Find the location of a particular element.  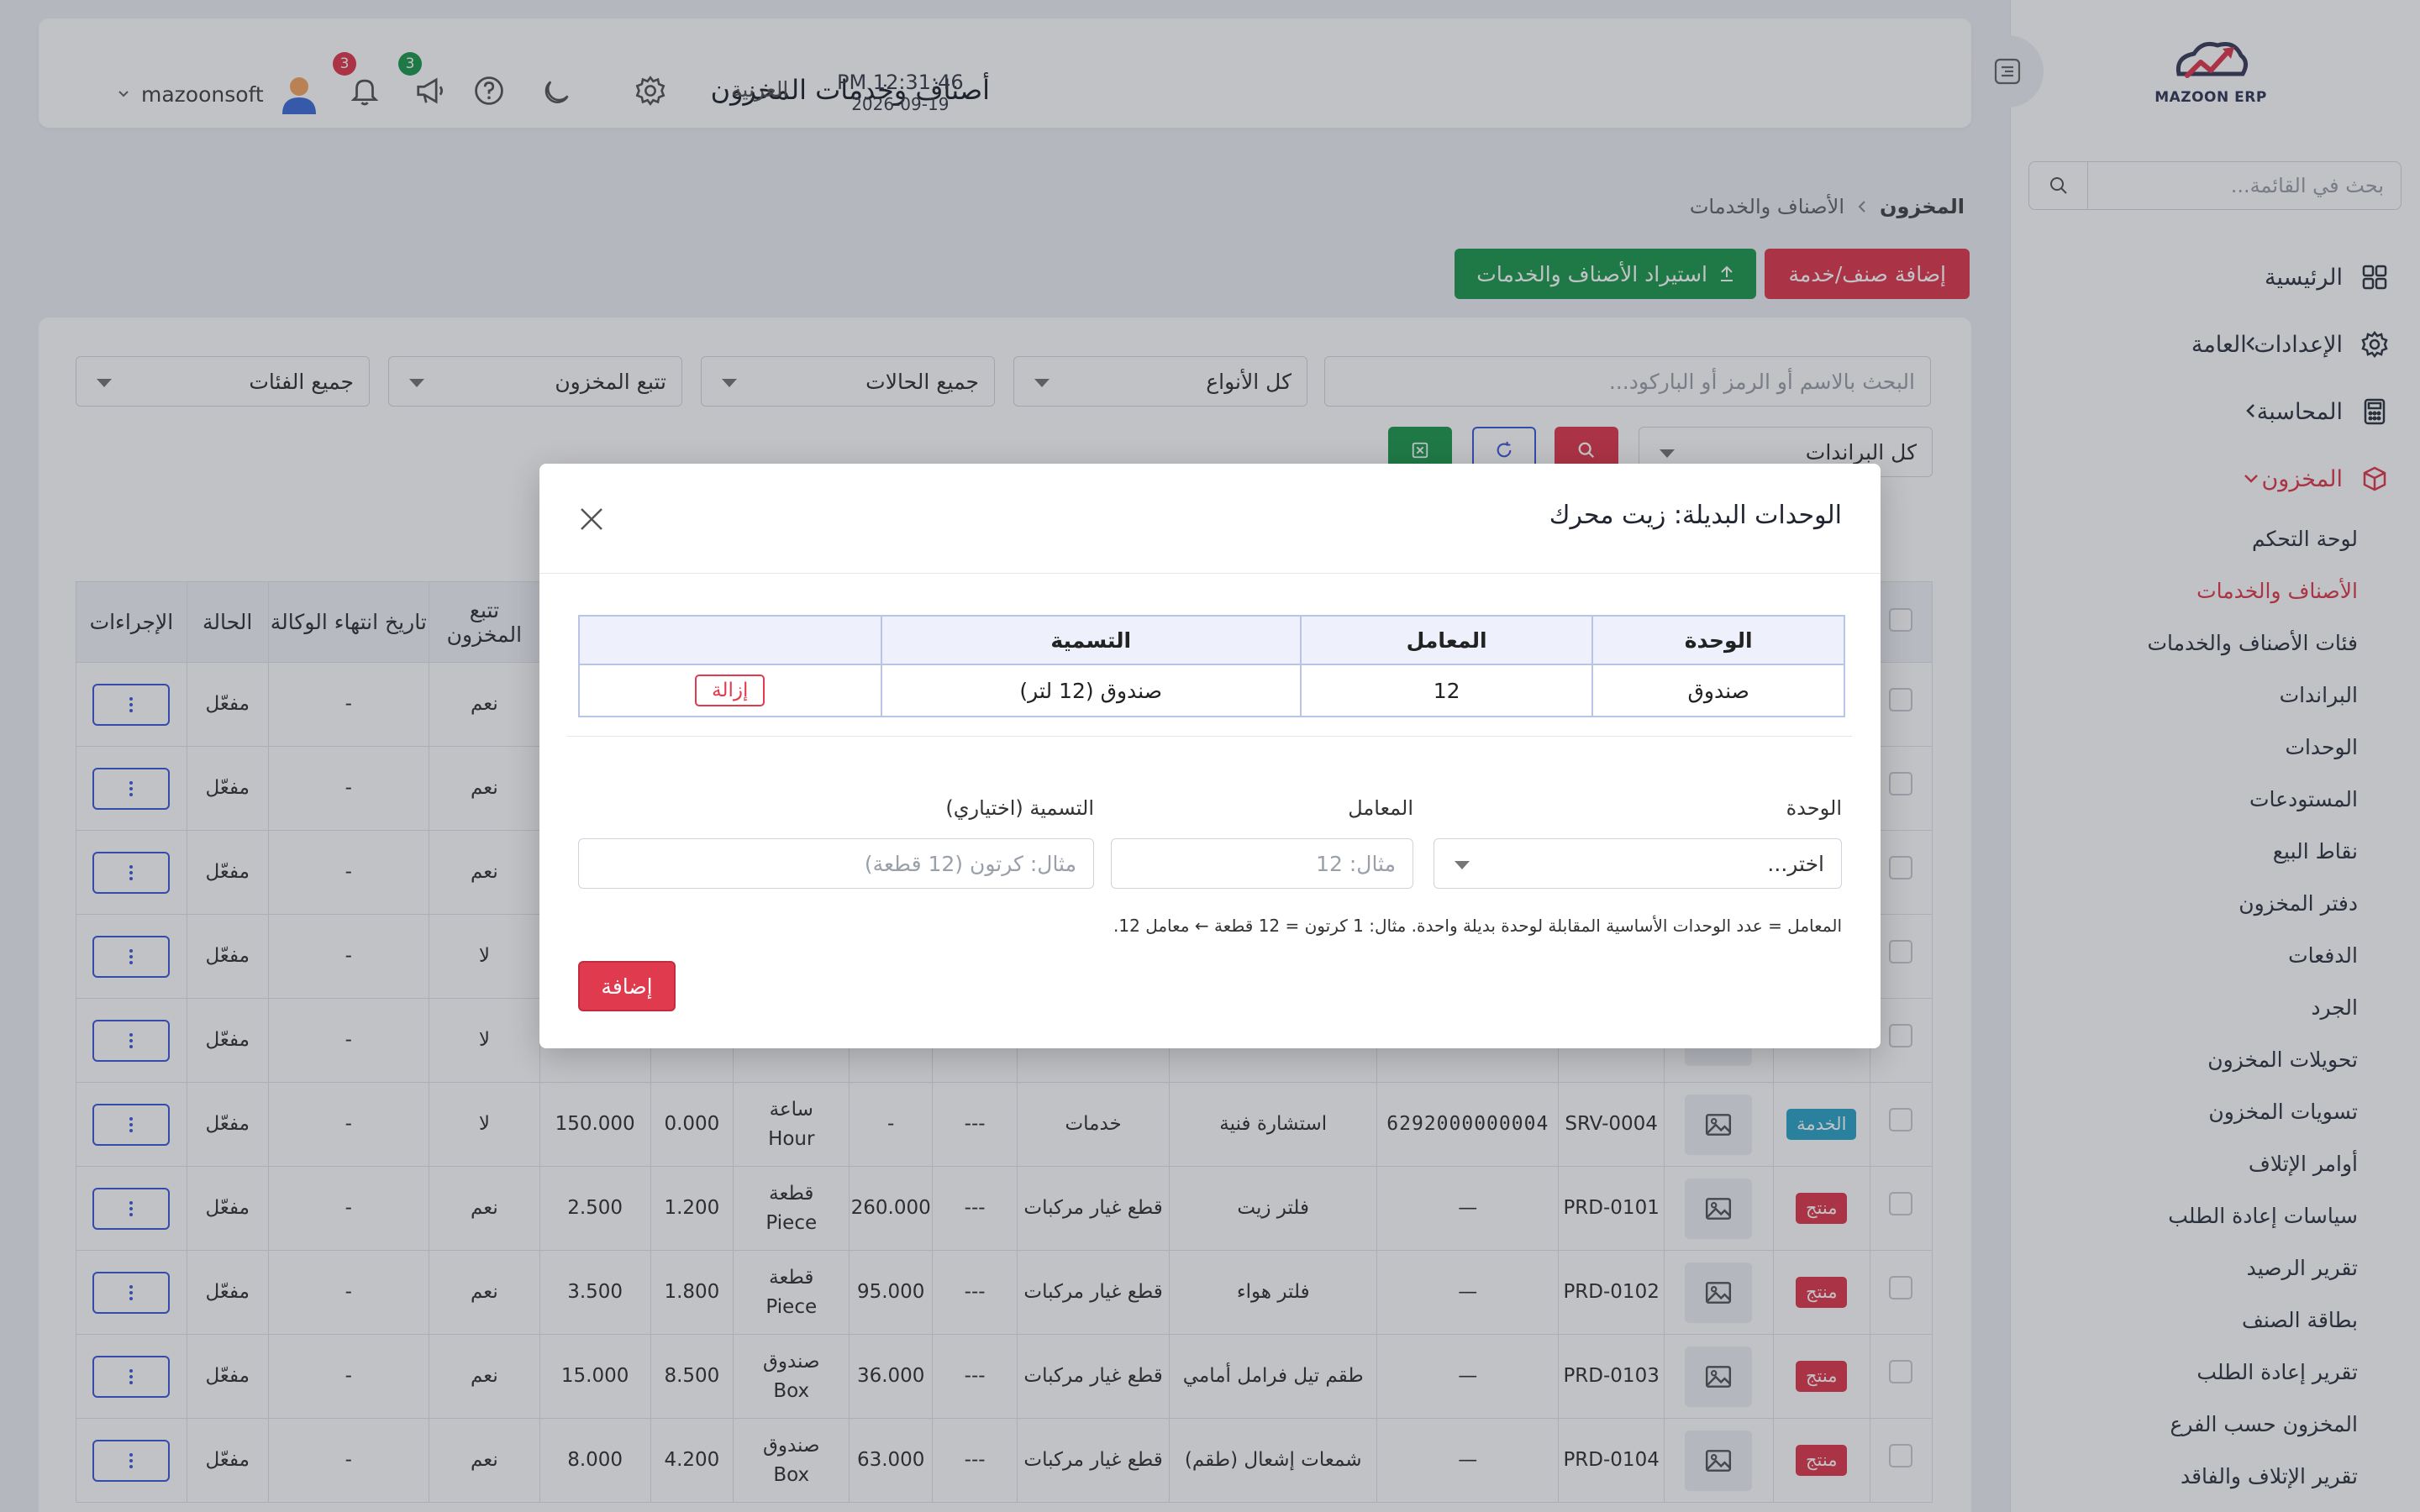

name-input: مثال: كرتون (12 قطعة) is located at coordinates (836, 863).